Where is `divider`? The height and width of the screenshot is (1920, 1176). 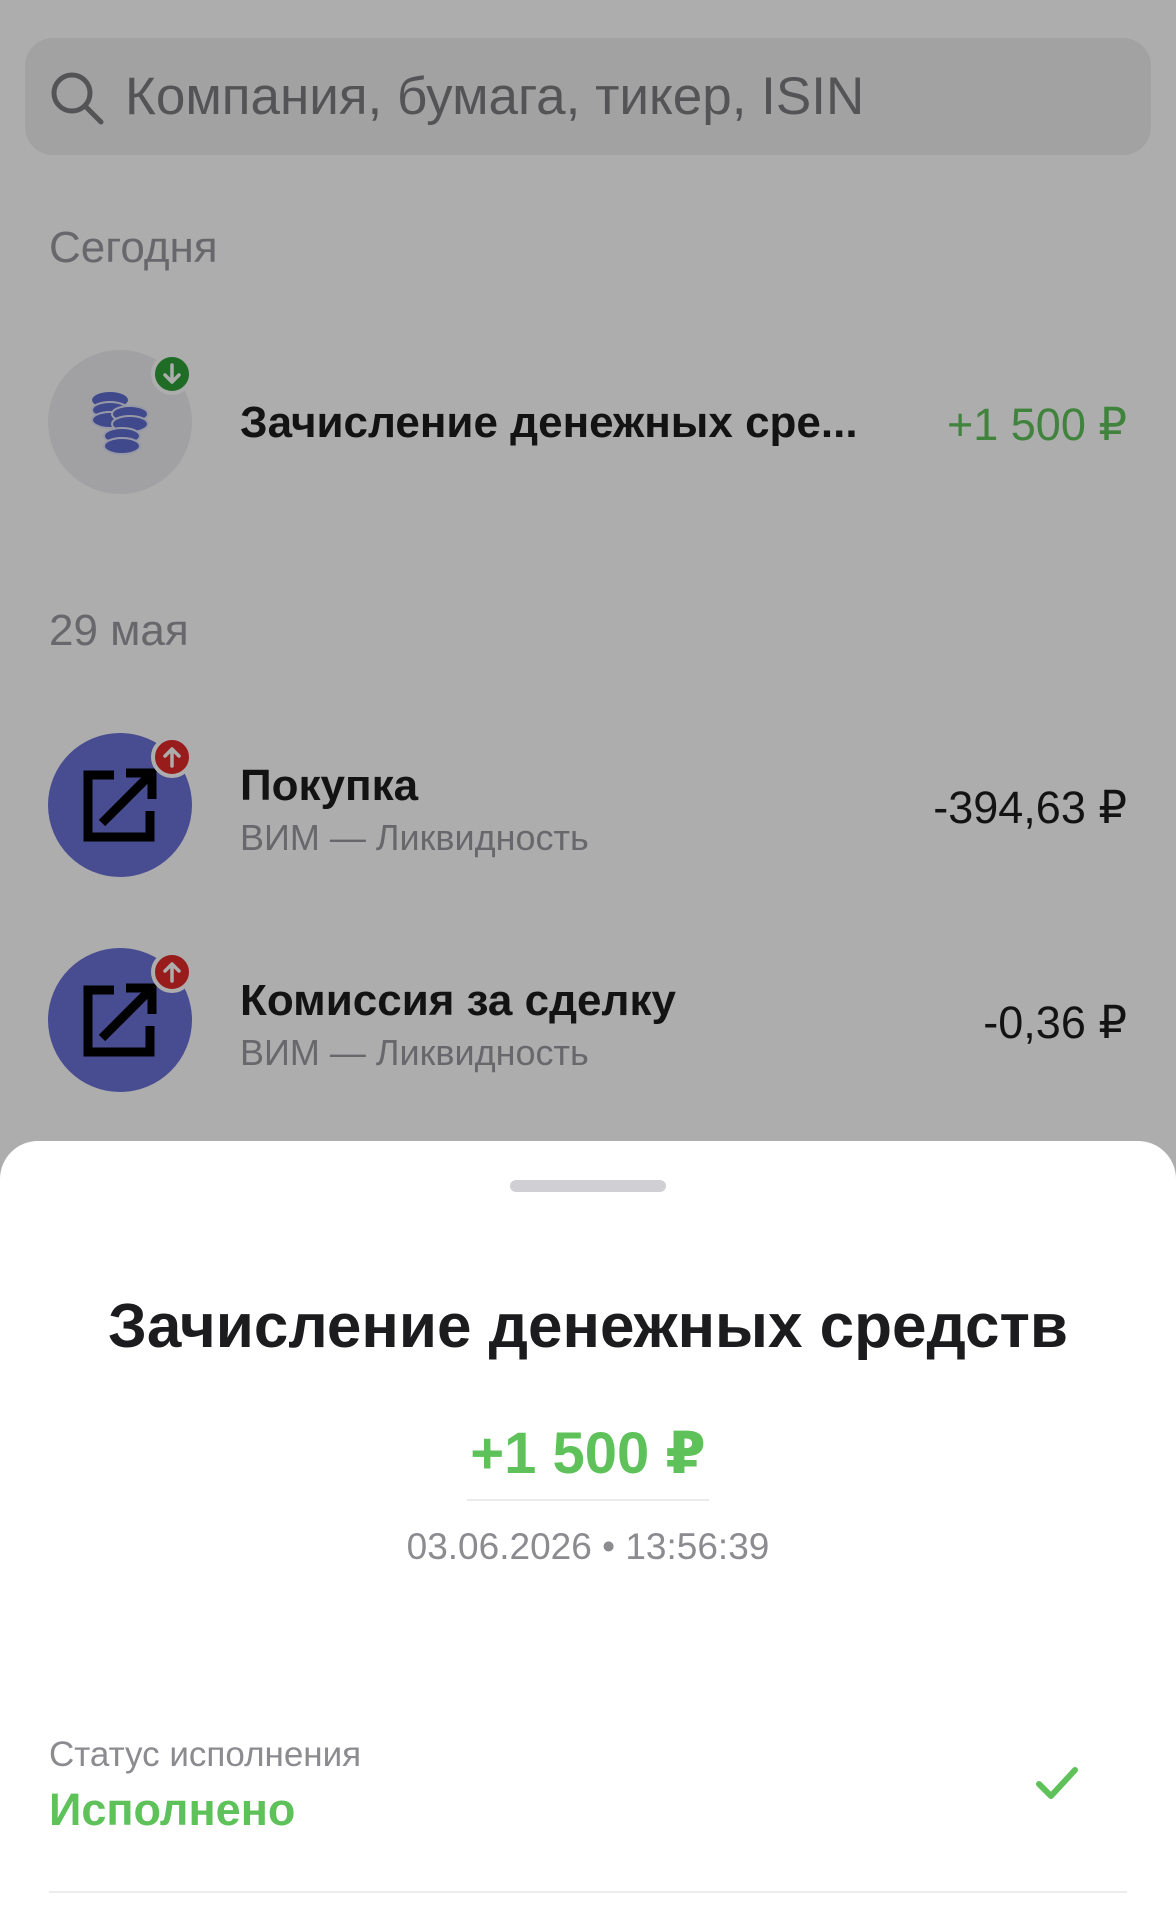
divider is located at coordinates (588, 1892).